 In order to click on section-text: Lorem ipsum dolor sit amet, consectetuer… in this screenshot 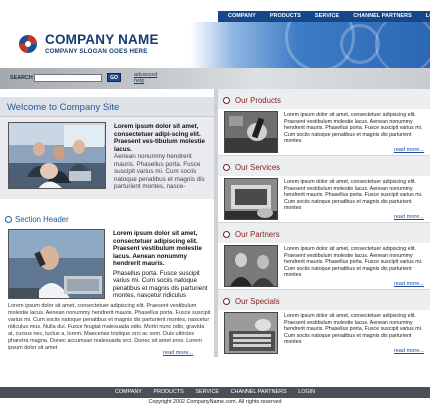, I will do `click(162, 265)`.